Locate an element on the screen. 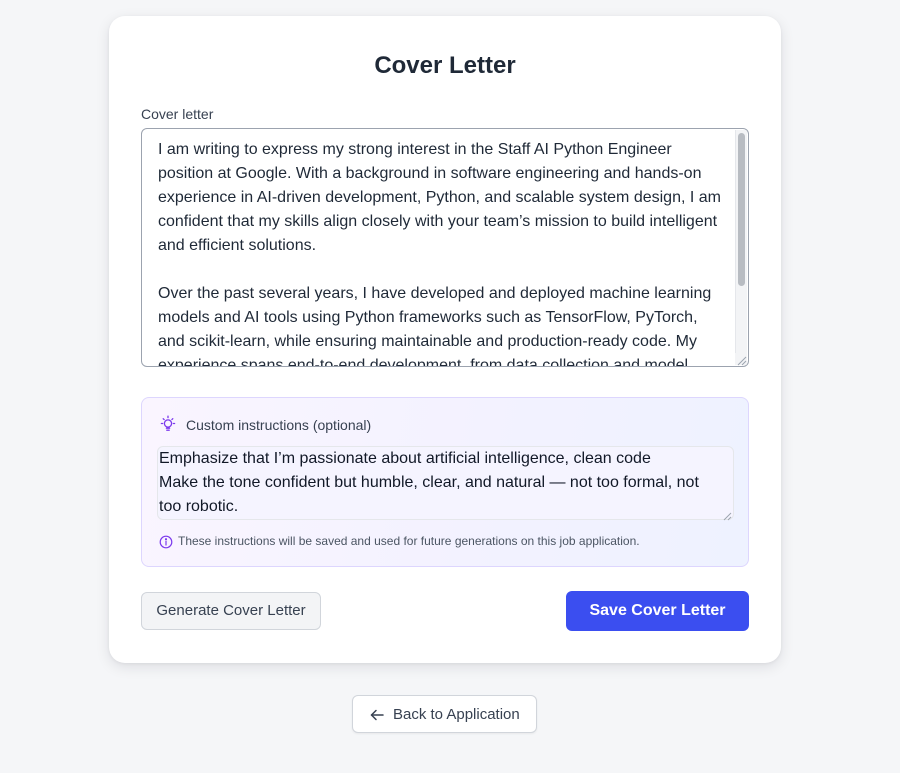  save-cover-letter-button: Save Cover Letter is located at coordinates (657, 611).